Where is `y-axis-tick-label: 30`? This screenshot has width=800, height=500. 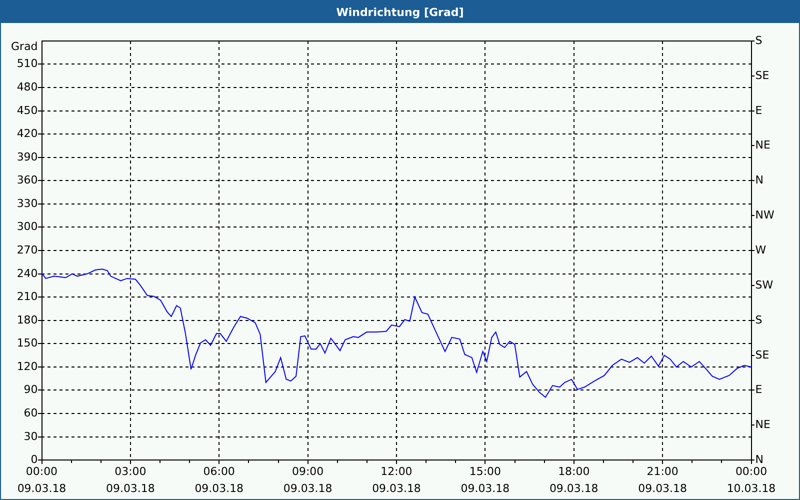
y-axis-tick-label: 30 is located at coordinates (31, 436).